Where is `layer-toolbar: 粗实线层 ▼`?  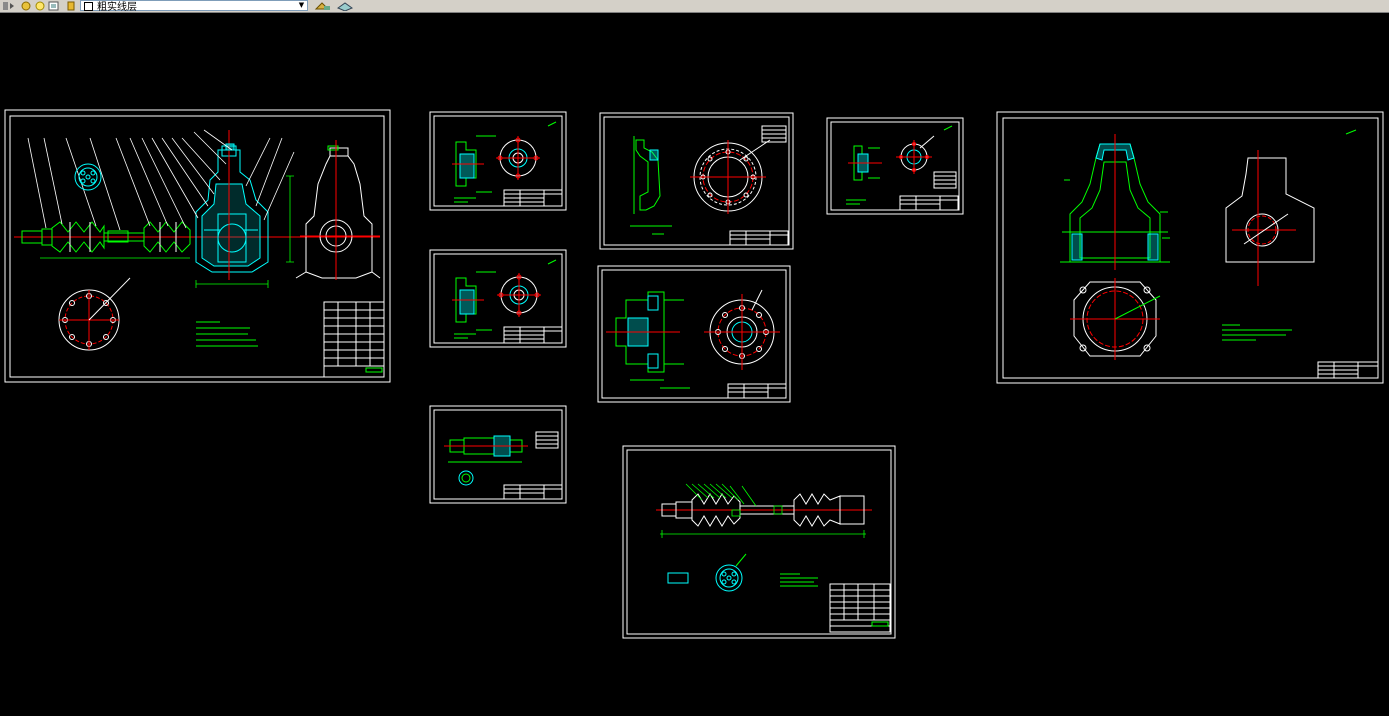 layer-toolbar: 粗实线层 ▼ is located at coordinates (694, 6).